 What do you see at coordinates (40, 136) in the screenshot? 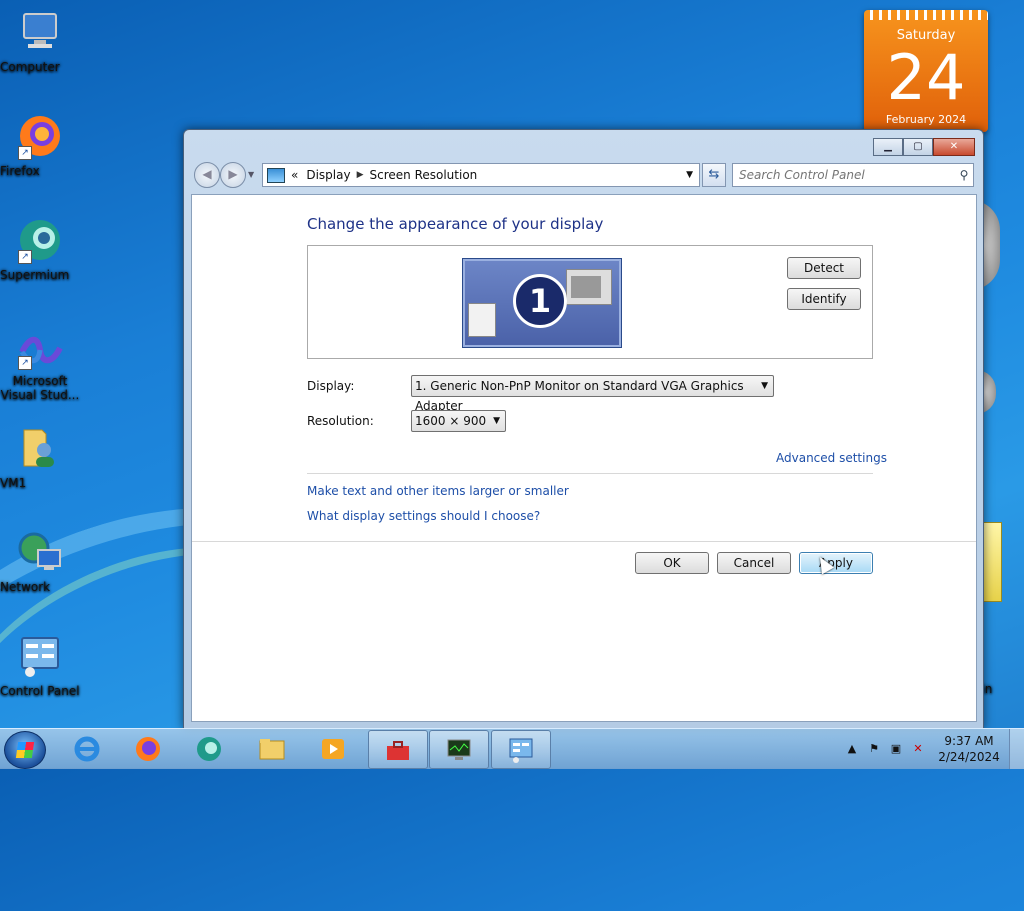
I see `firefox-icon: ↗` at bounding box center [40, 136].